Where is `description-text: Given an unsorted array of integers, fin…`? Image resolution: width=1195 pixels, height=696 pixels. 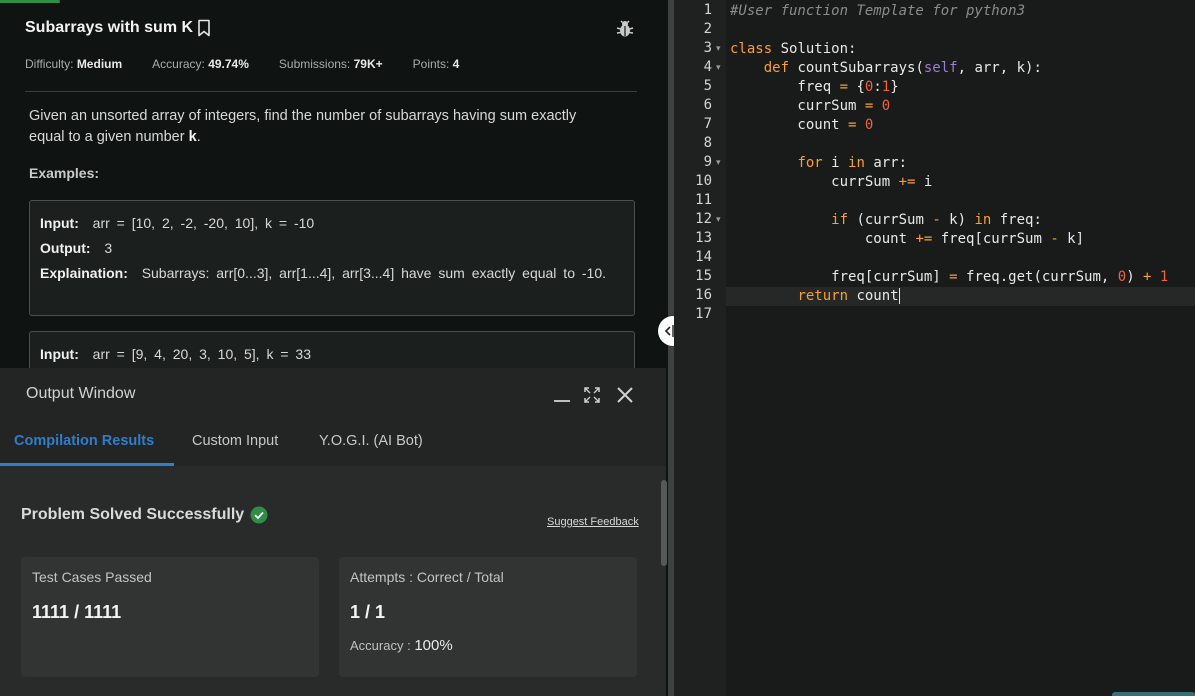
description-text: Given an unsorted array of integers, fin… is located at coordinates (303, 126).